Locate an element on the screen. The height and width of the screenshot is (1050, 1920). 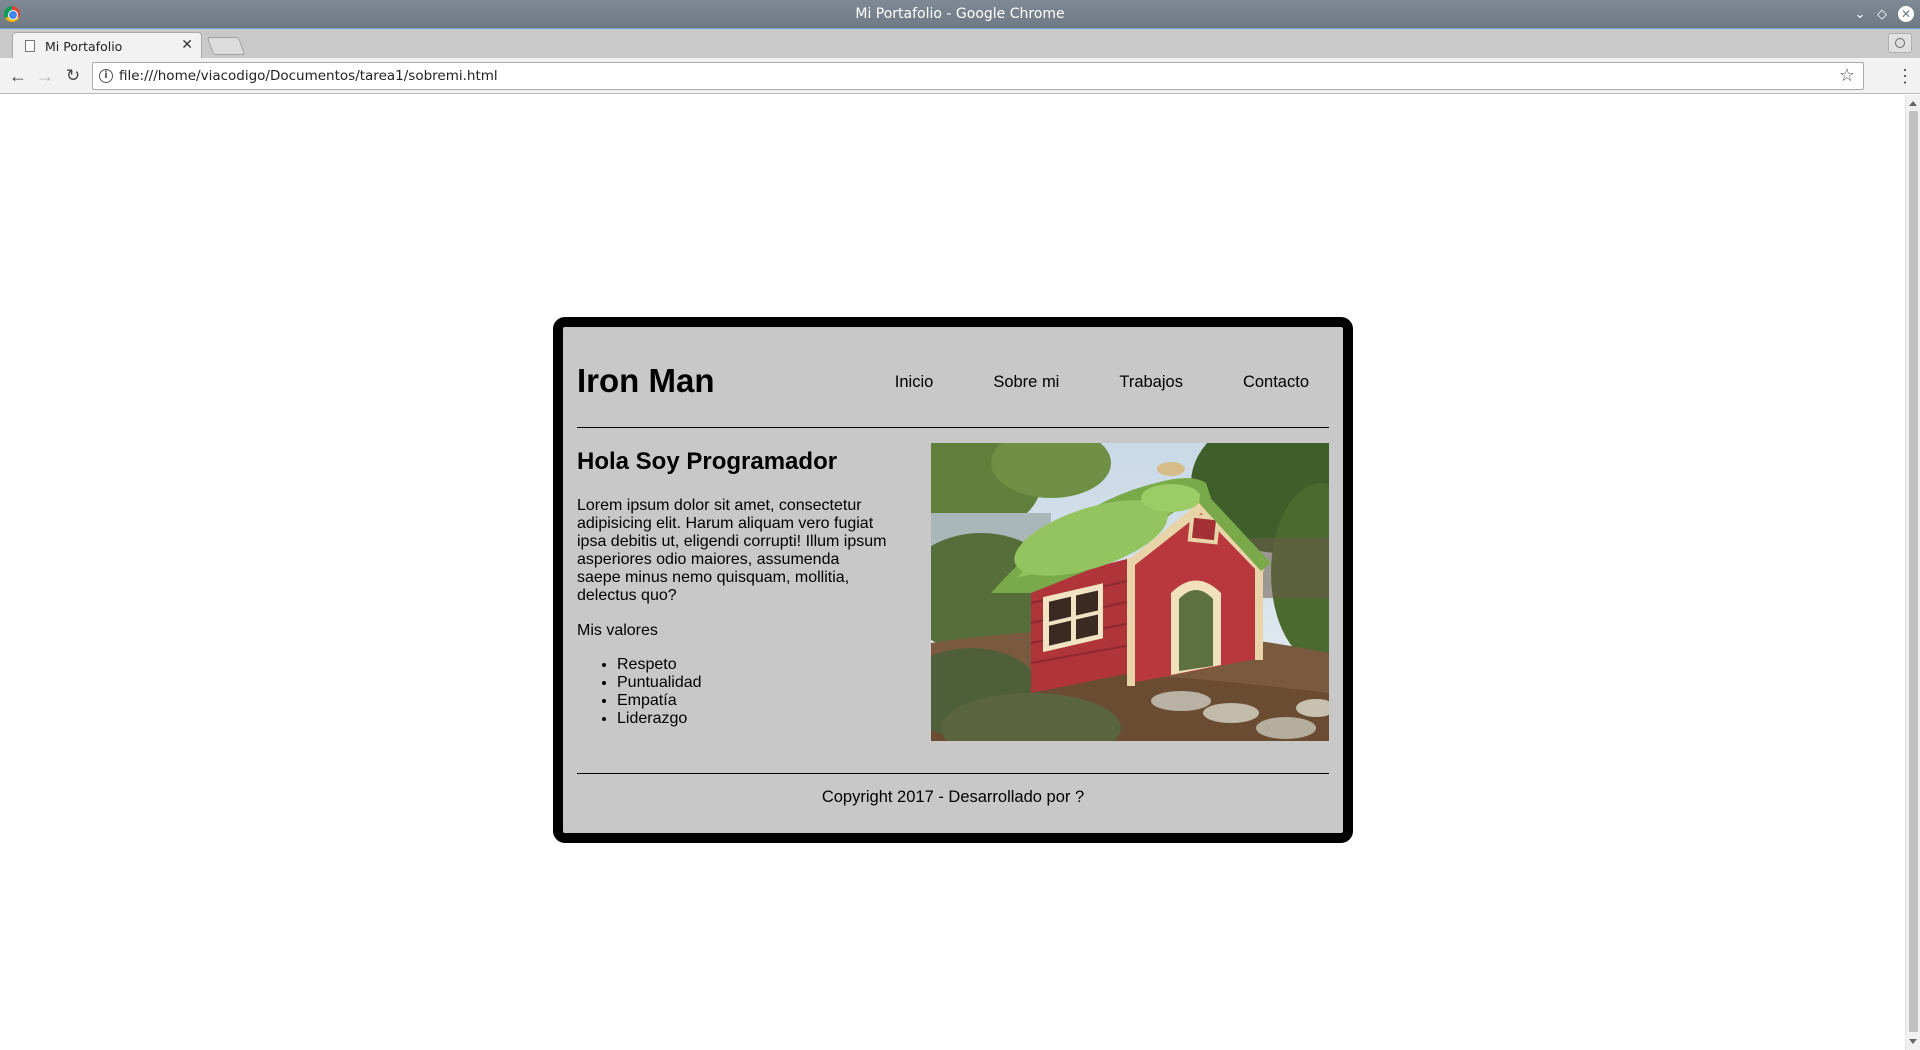
footer-text: Copyright 2017 - Desarrollado por ? is located at coordinates (953, 797).